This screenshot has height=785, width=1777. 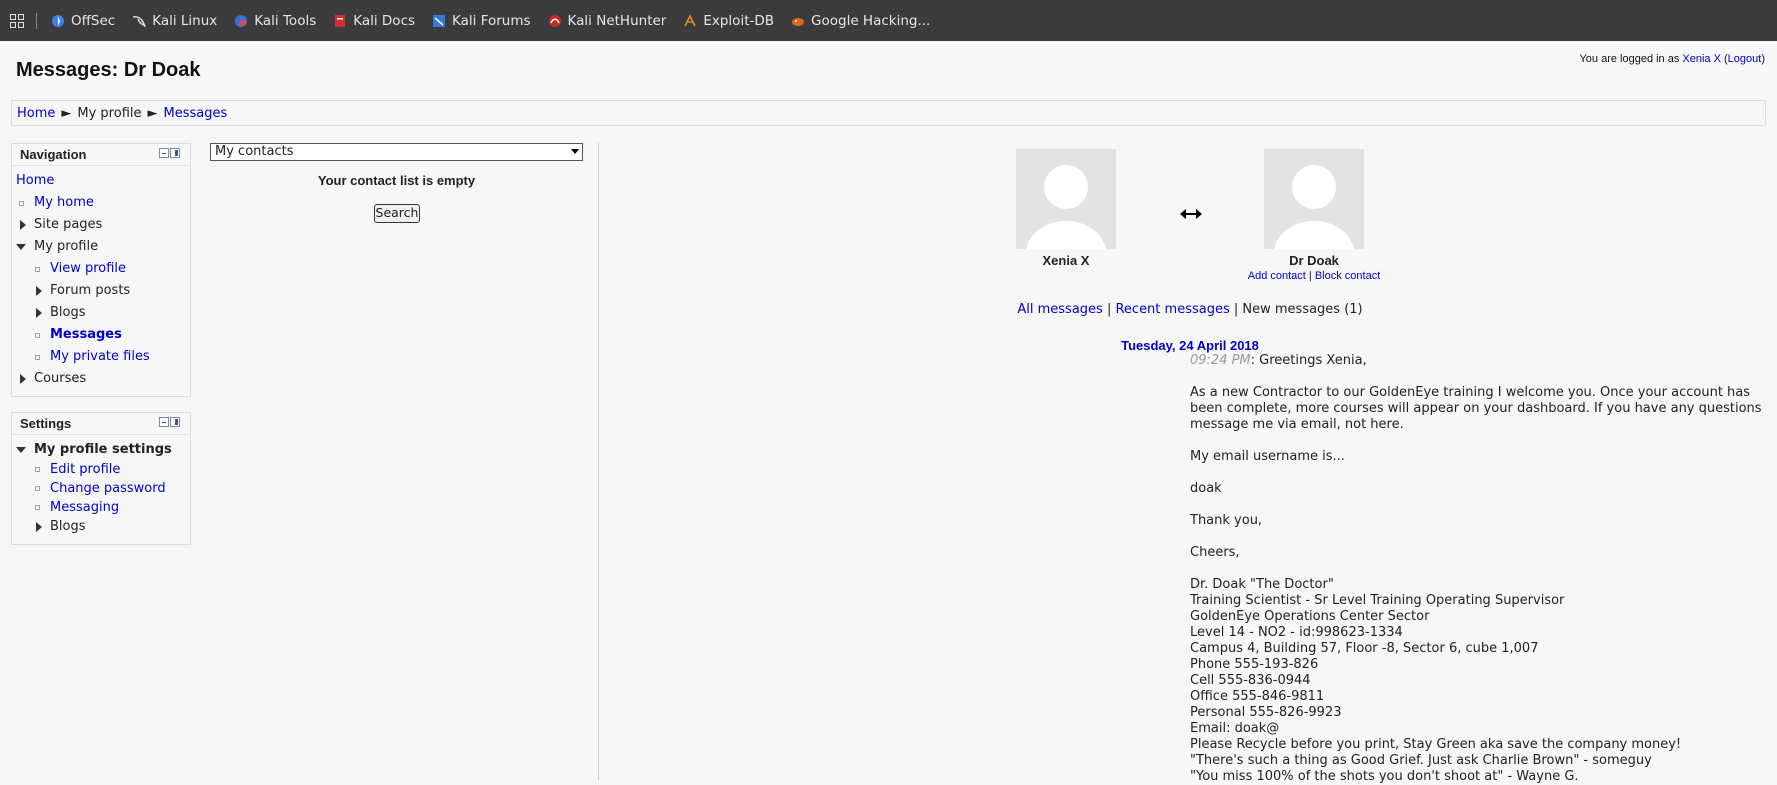 What do you see at coordinates (1347, 276) in the screenshot?
I see `block-contact-link: Block contact` at bounding box center [1347, 276].